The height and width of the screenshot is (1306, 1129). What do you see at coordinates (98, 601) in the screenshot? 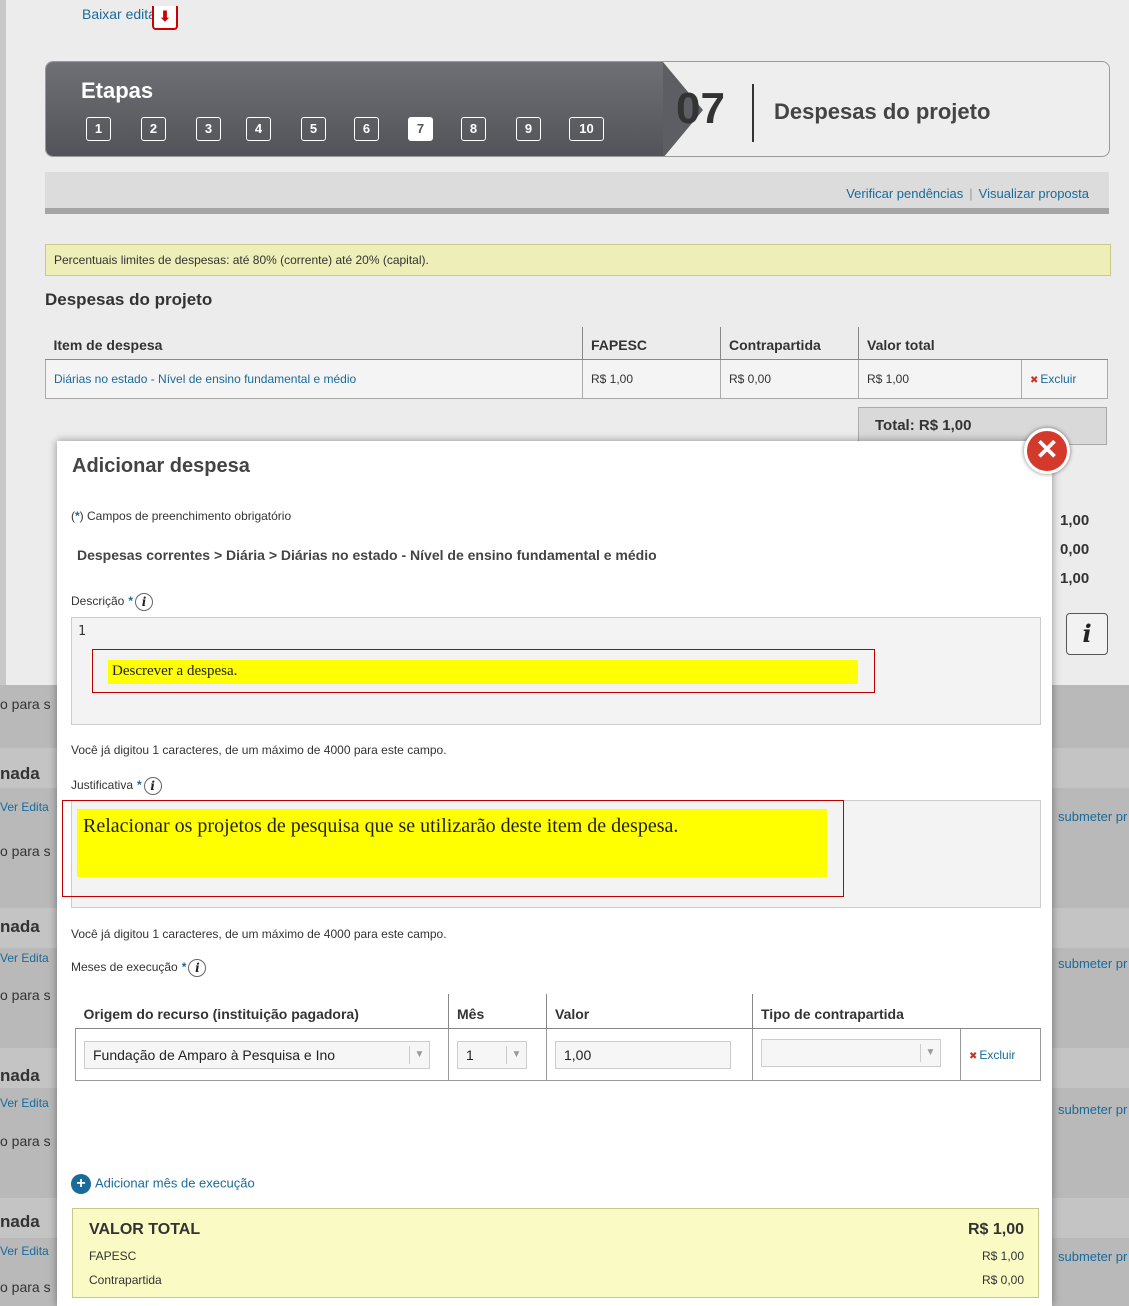
I see `descricao-label-text: Descrição` at bounding box center [98, 601].